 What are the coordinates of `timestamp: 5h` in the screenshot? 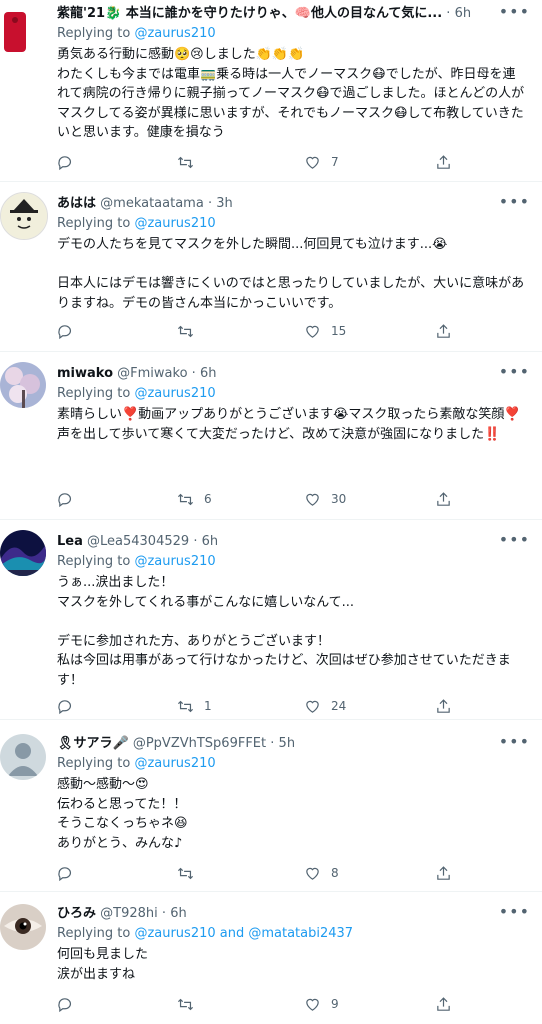 It's located at (287, 743).